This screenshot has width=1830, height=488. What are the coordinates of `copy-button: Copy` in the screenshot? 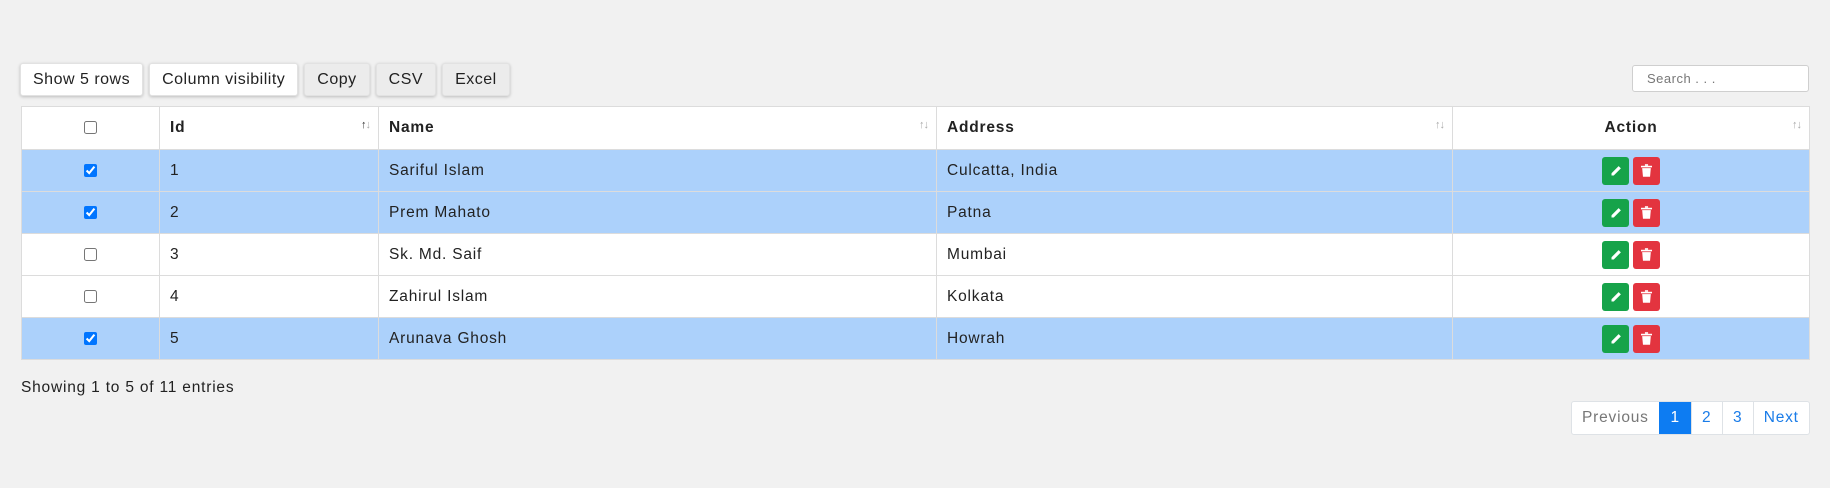 It's located at (337, 79).